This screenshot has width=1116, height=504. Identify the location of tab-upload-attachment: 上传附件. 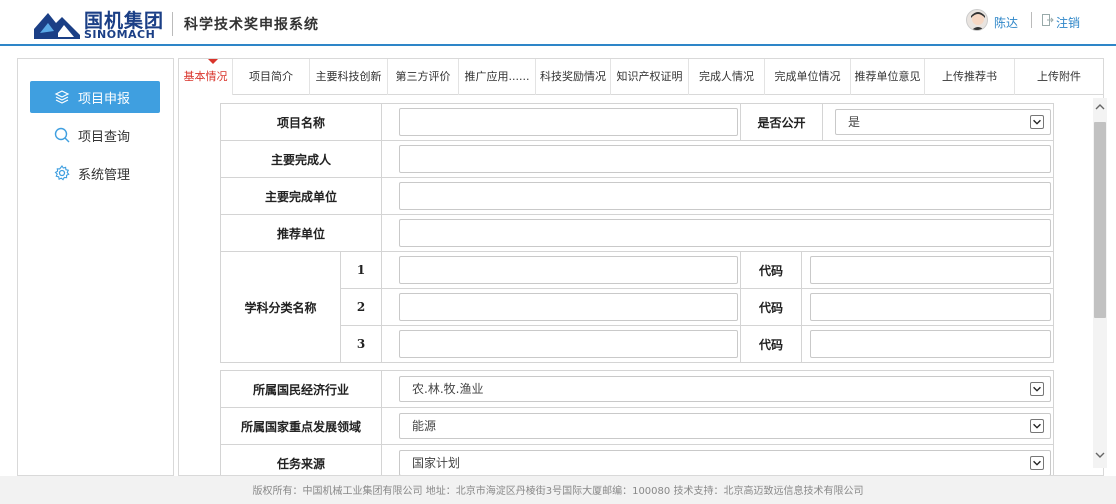
(1059, 77).